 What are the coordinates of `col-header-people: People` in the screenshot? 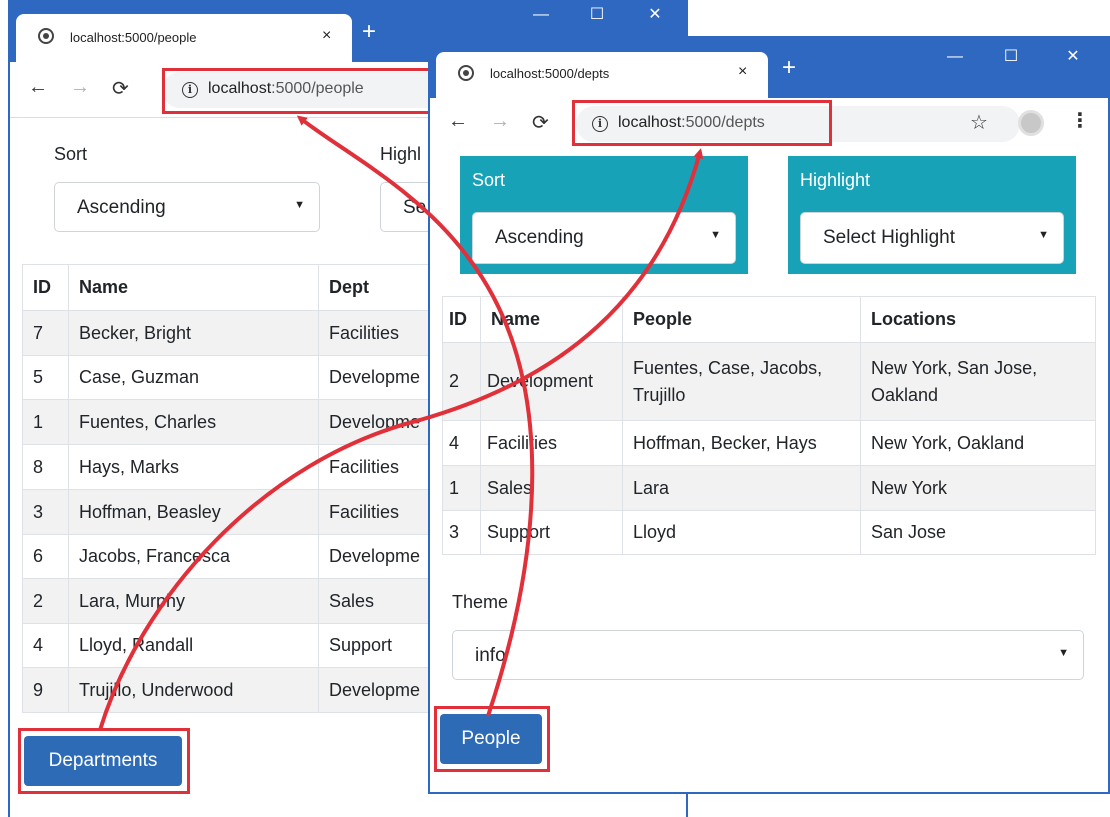 It's located at (741, 319).